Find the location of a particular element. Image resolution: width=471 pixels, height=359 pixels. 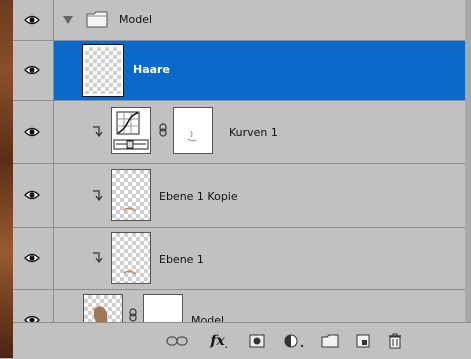

fx-button: fx. is located at coordinates (219, 341).